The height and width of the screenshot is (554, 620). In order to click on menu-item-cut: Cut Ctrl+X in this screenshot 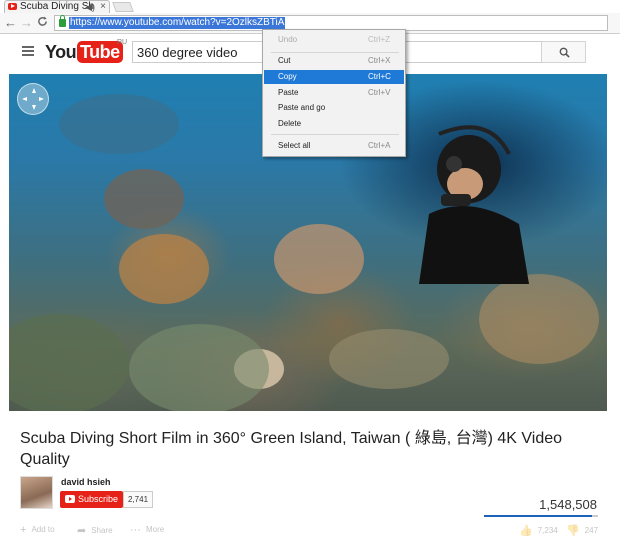, I will do `click(334, 61)`.